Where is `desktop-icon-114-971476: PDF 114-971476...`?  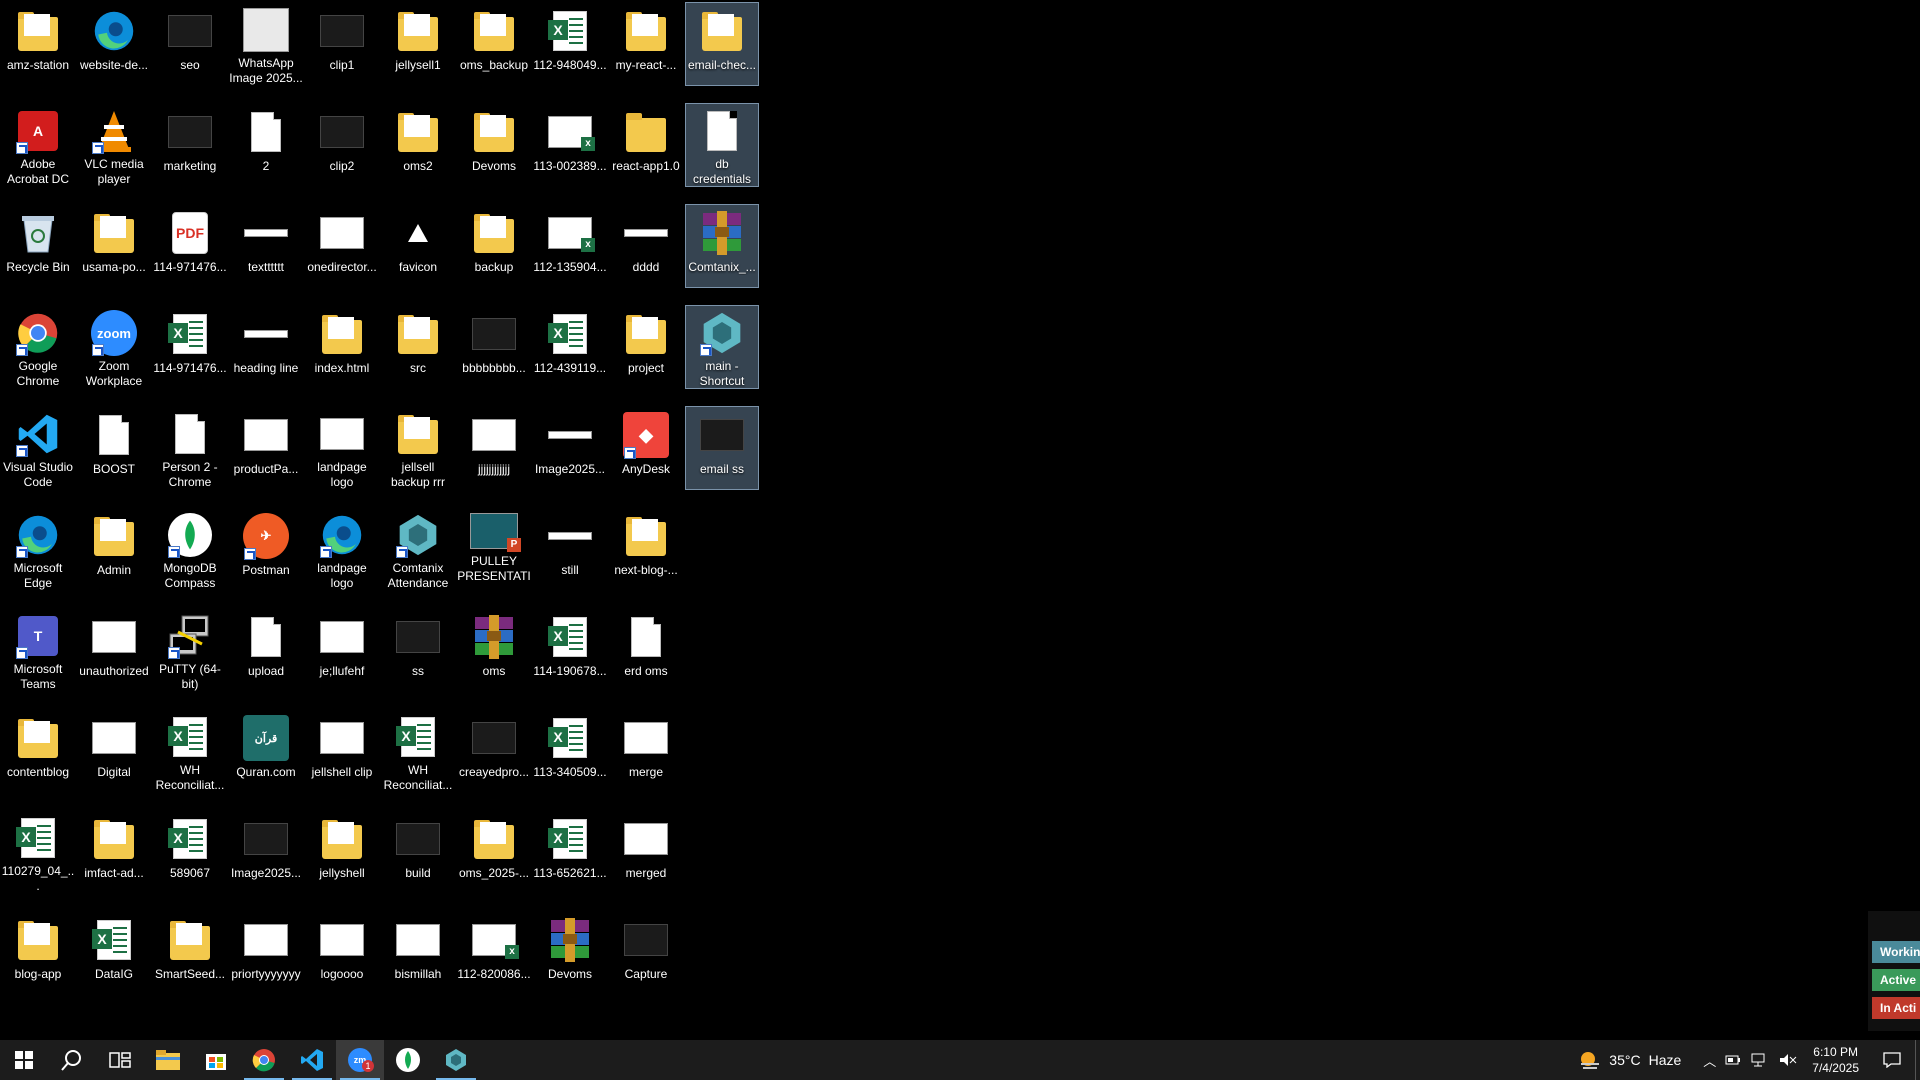
desktop-icon-114-971476: PDF 114-971476... is located at coordinates (190, 246).